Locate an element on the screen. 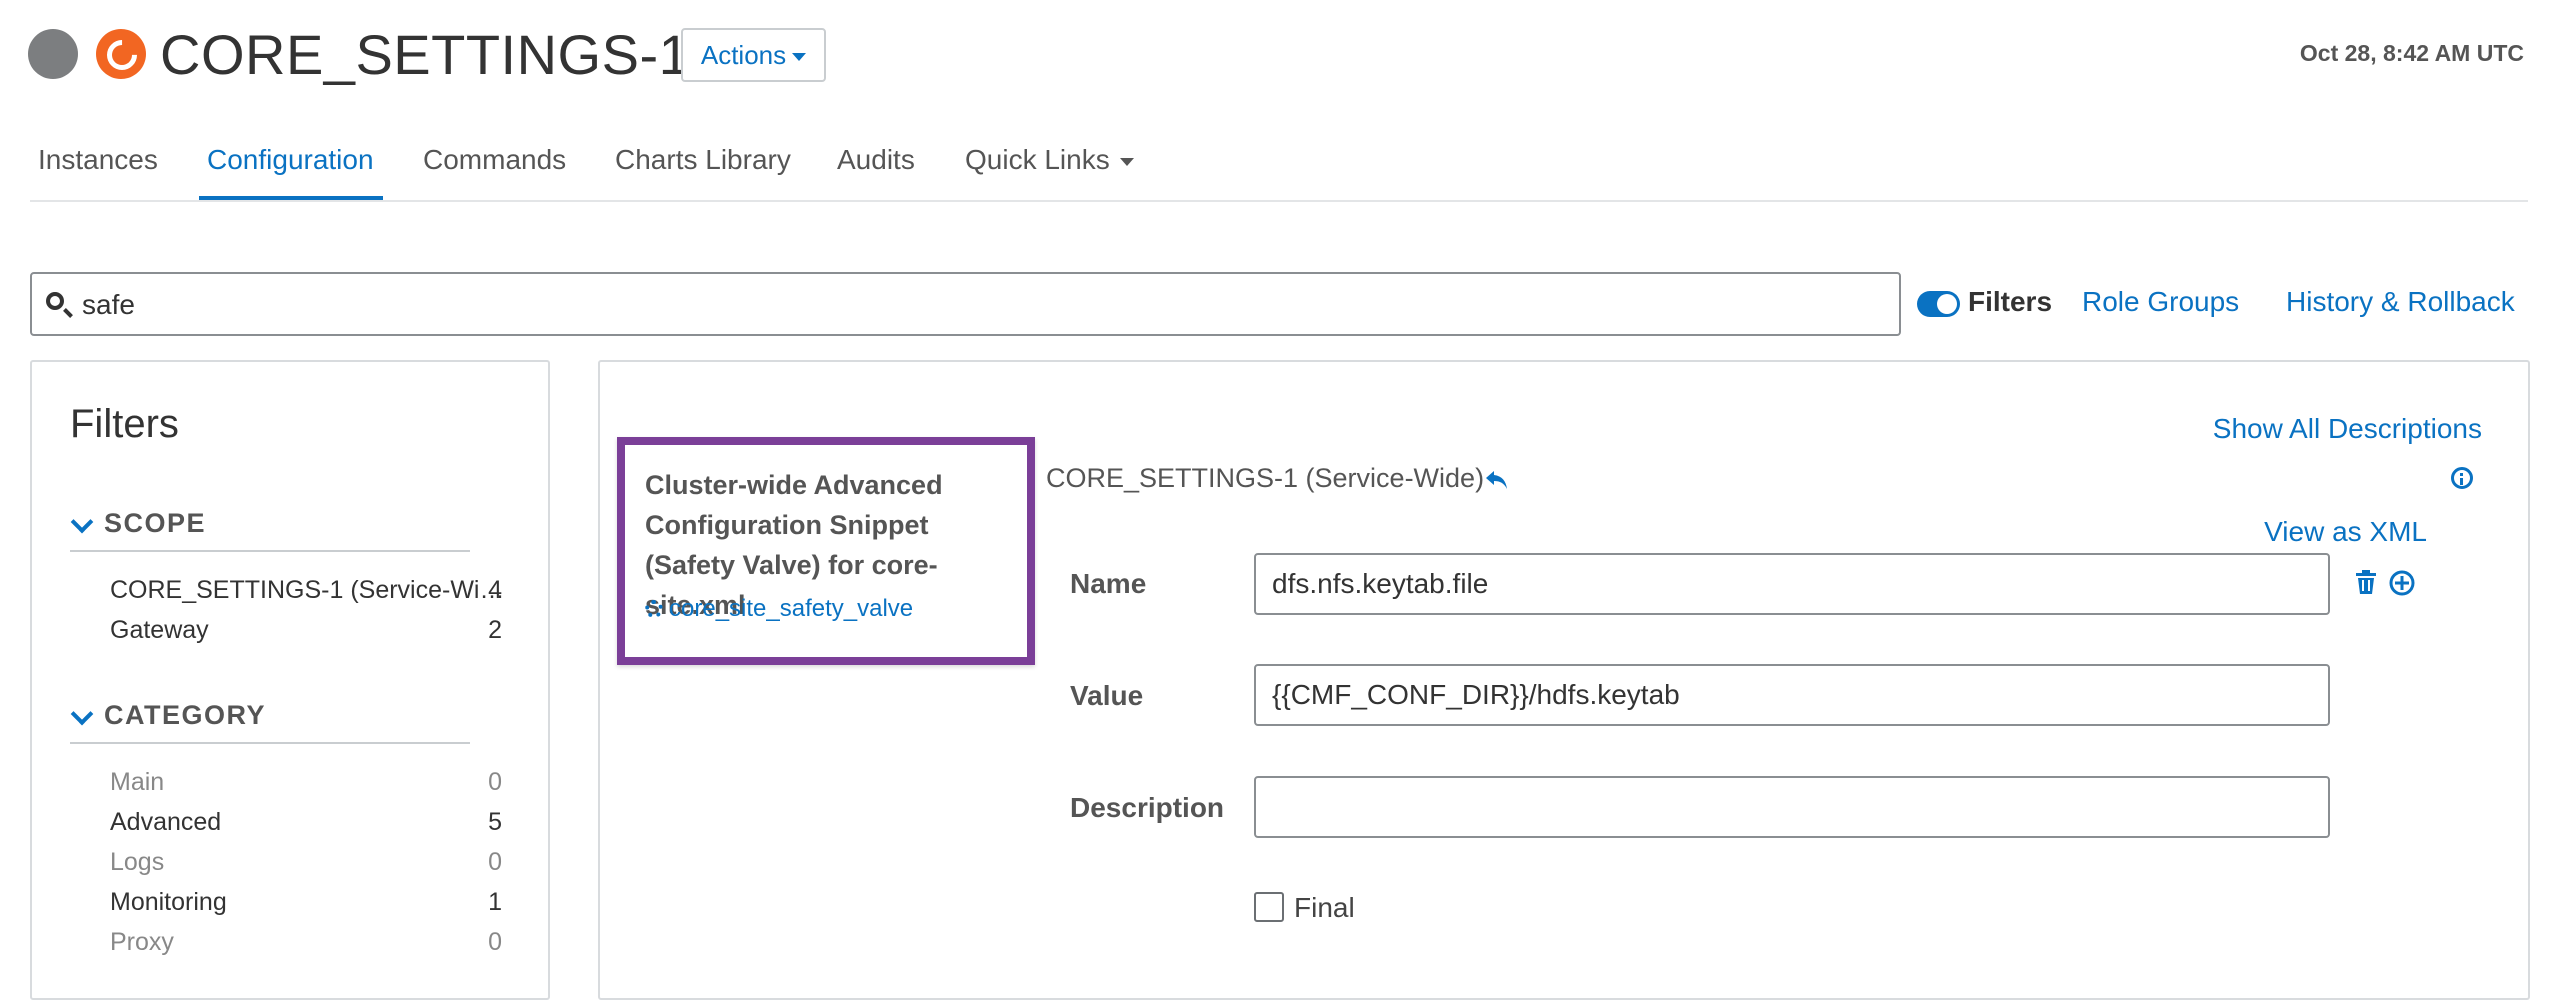 This screenshot has width=2552, height=1000. scope-heading: SCOPE is located at coordinates (155, 523).